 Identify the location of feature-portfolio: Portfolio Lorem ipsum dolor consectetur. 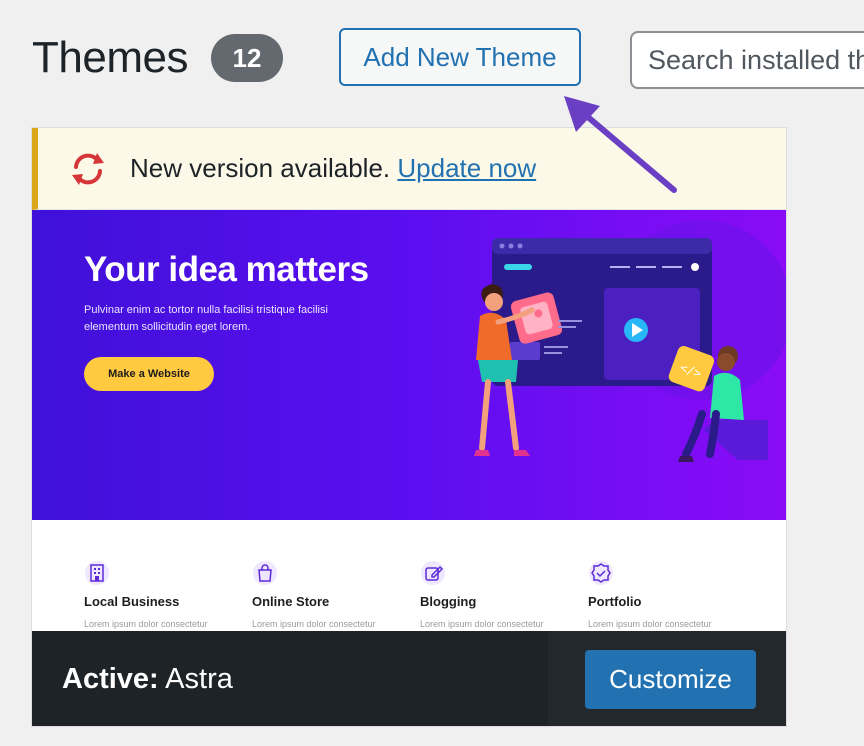
(668, 594).